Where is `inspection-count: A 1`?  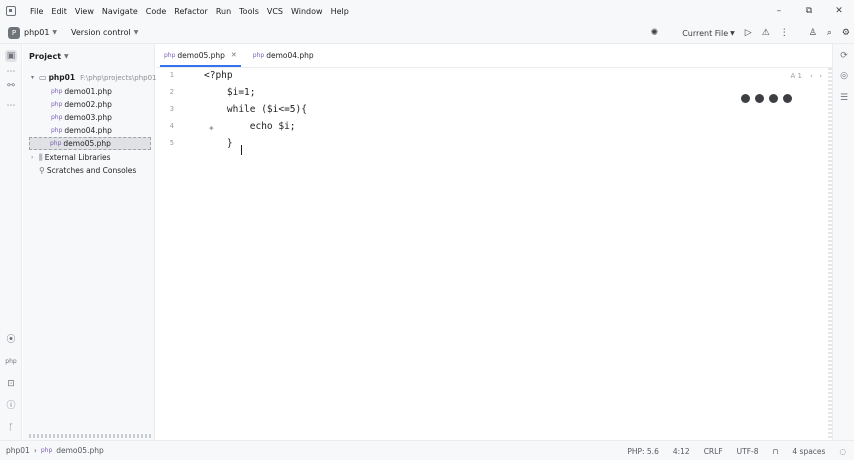 inspection-count: A 1 is located at coordinates (796, 76).